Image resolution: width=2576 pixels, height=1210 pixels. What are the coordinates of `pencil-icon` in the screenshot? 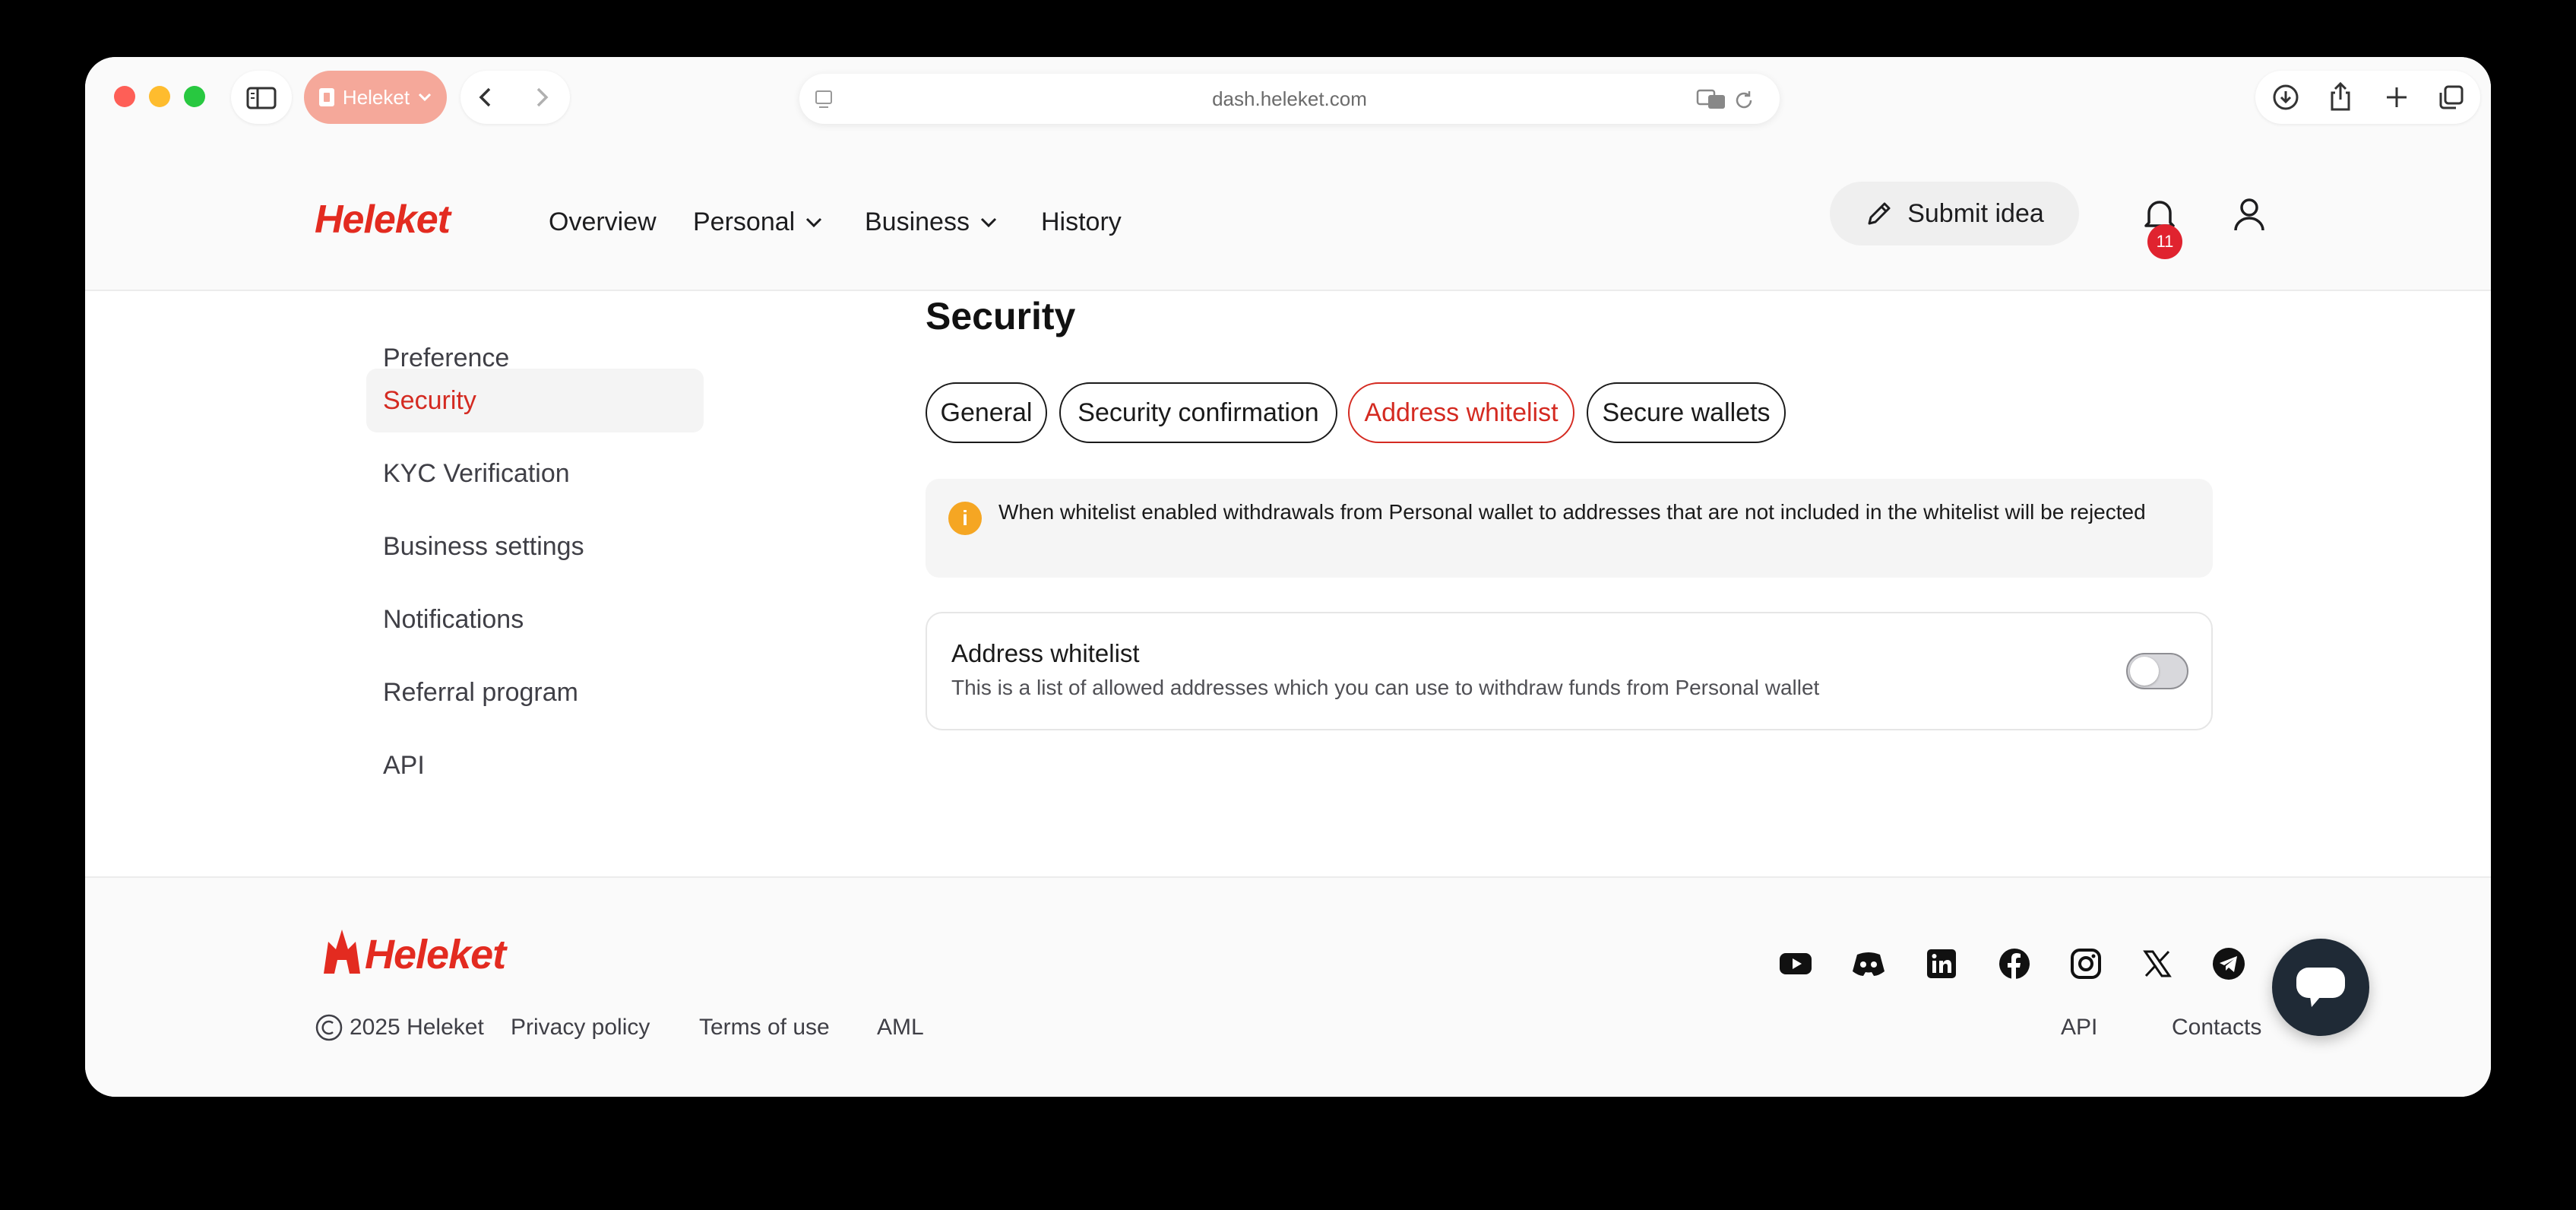 It's located at (1879, 213).